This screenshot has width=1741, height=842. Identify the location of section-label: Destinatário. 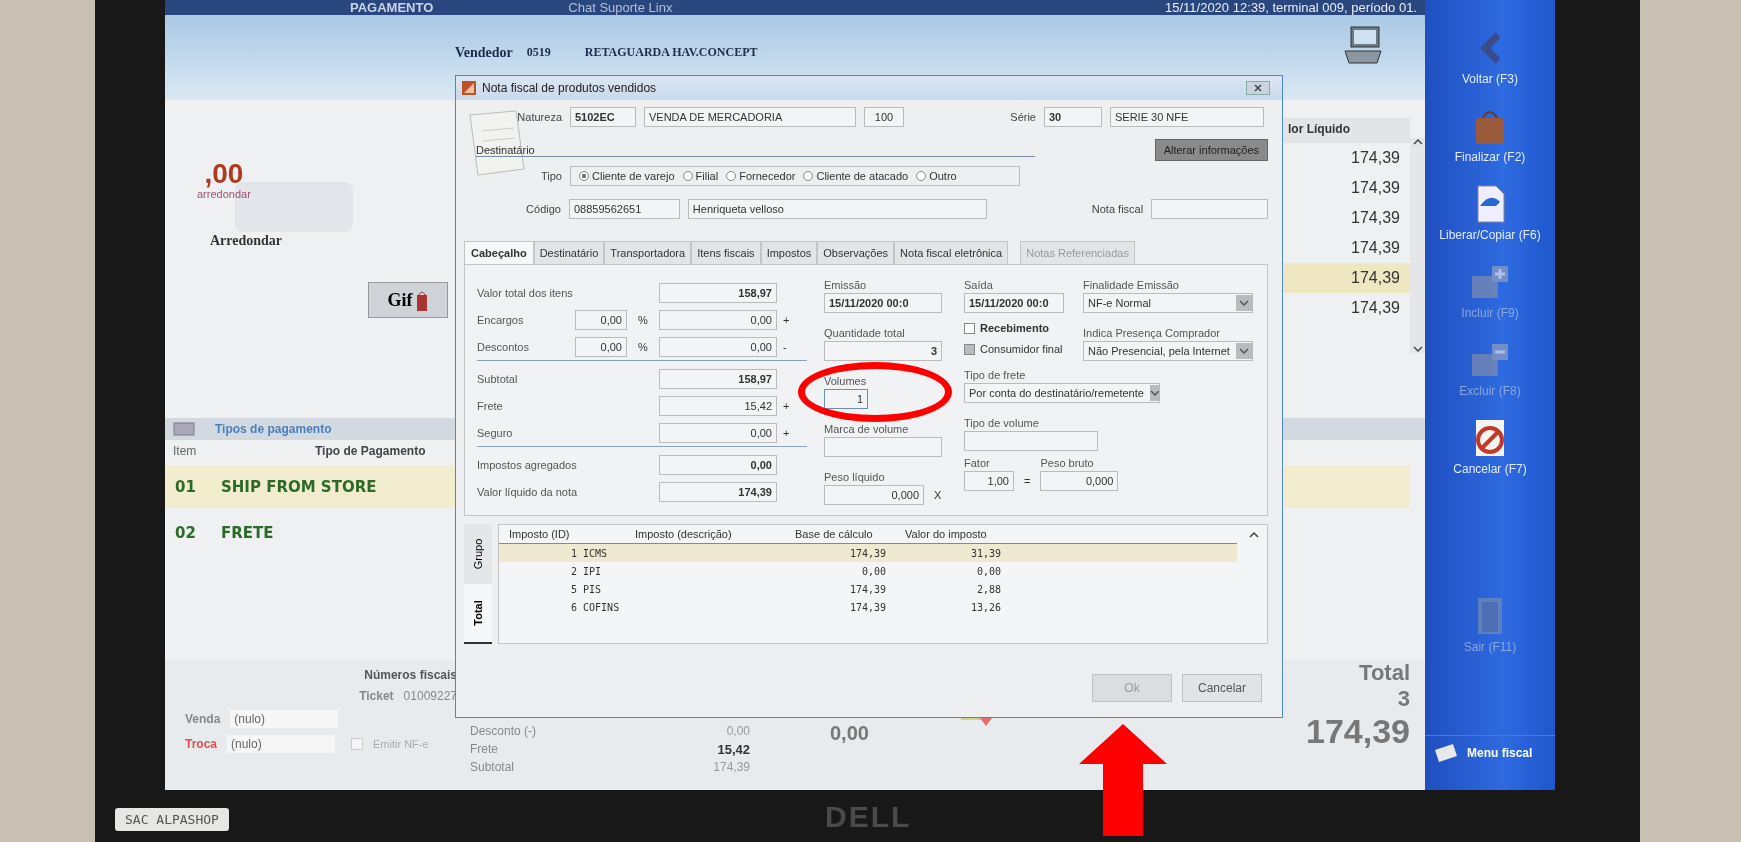
(755, 150).